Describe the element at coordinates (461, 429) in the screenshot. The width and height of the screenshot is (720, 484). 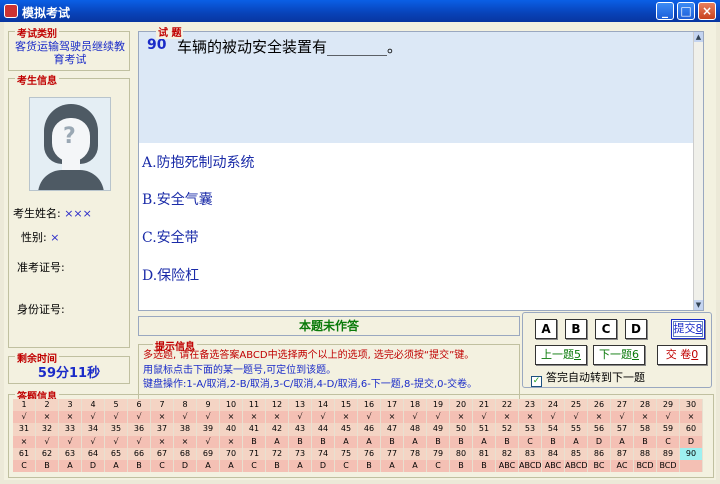
I see `answer-cell-number: 50` at that location.